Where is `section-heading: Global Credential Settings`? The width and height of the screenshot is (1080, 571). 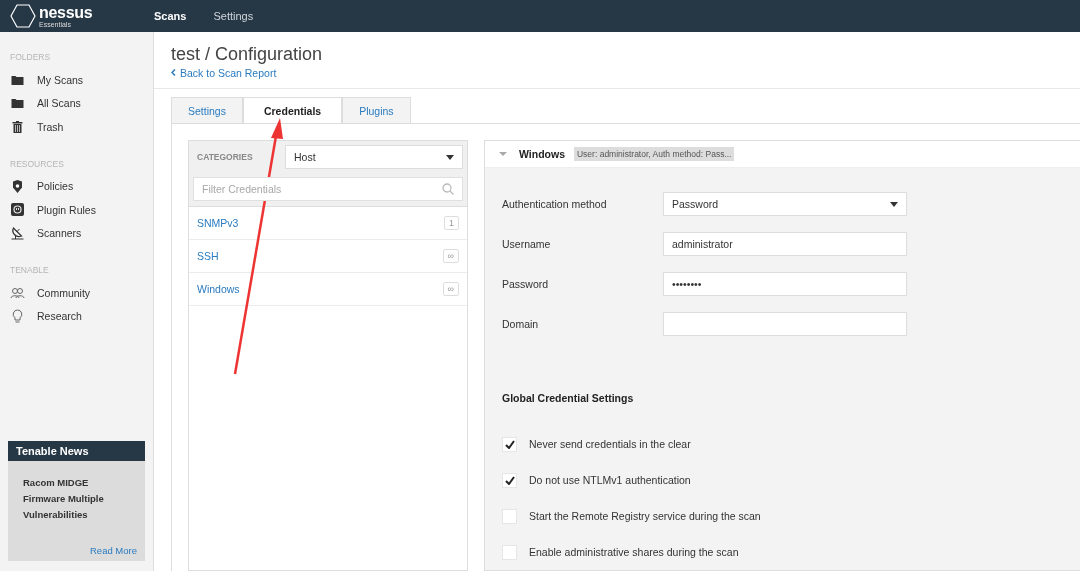 section-heading: Global Credential Settings is located at coordinates (568, 398).